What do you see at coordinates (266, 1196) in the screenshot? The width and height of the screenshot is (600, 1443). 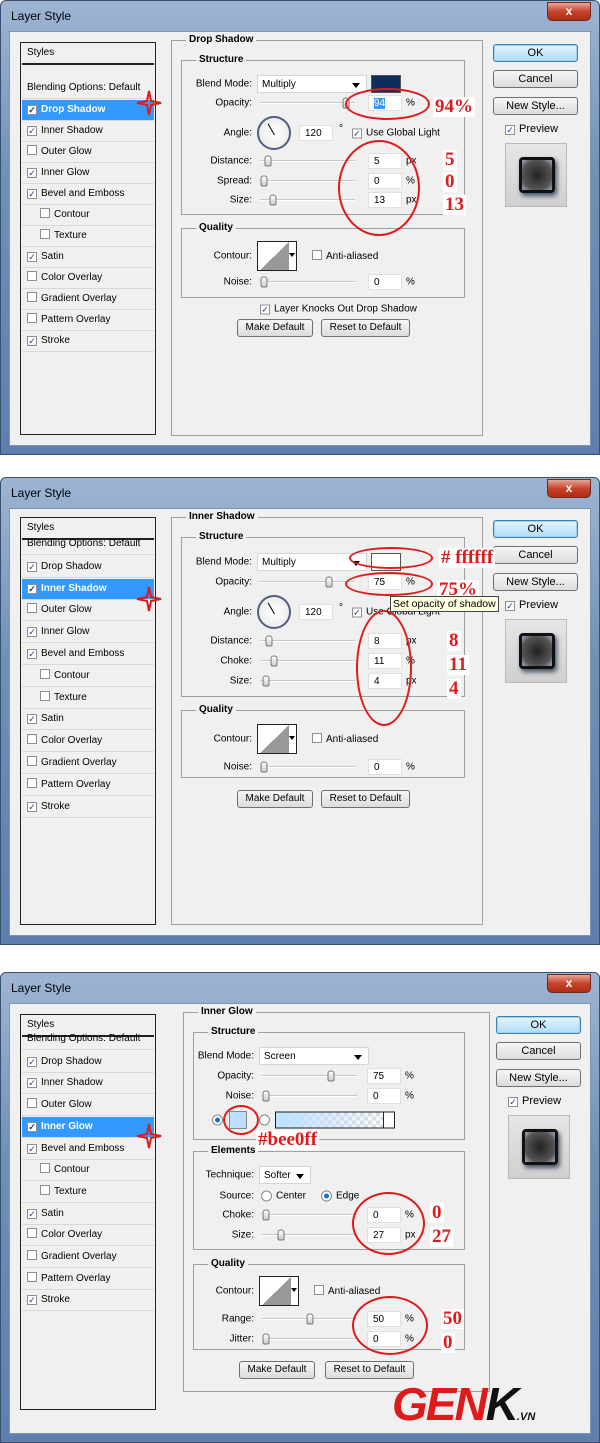 I see `source-center-radio` at bounding box center [266, 1196].